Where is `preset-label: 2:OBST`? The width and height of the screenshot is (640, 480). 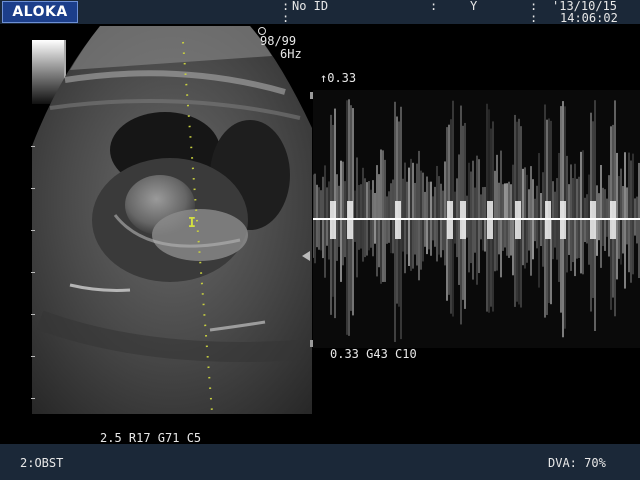
preset-label: 2:OBST is located at coordinates (42, 463).